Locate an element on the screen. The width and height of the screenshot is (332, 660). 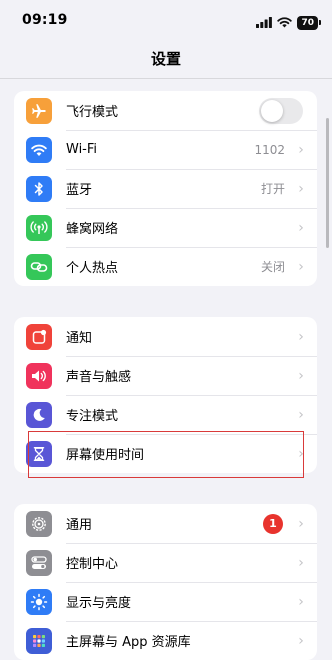
cellular-label: 蜂窝网络 is located at coordinates (92, 229).